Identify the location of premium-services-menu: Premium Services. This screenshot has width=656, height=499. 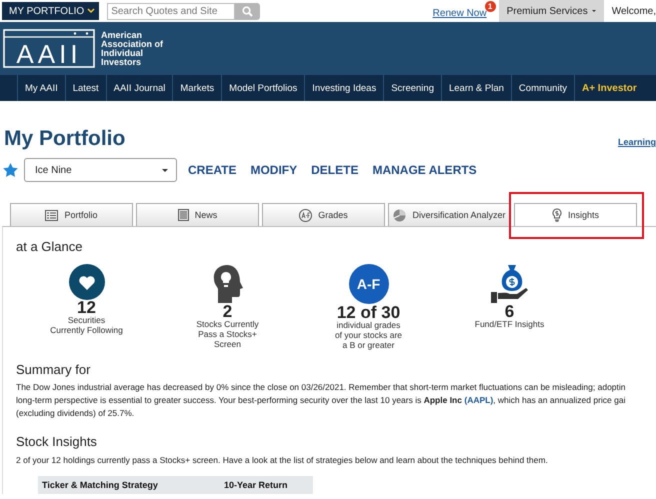
(551, 11).